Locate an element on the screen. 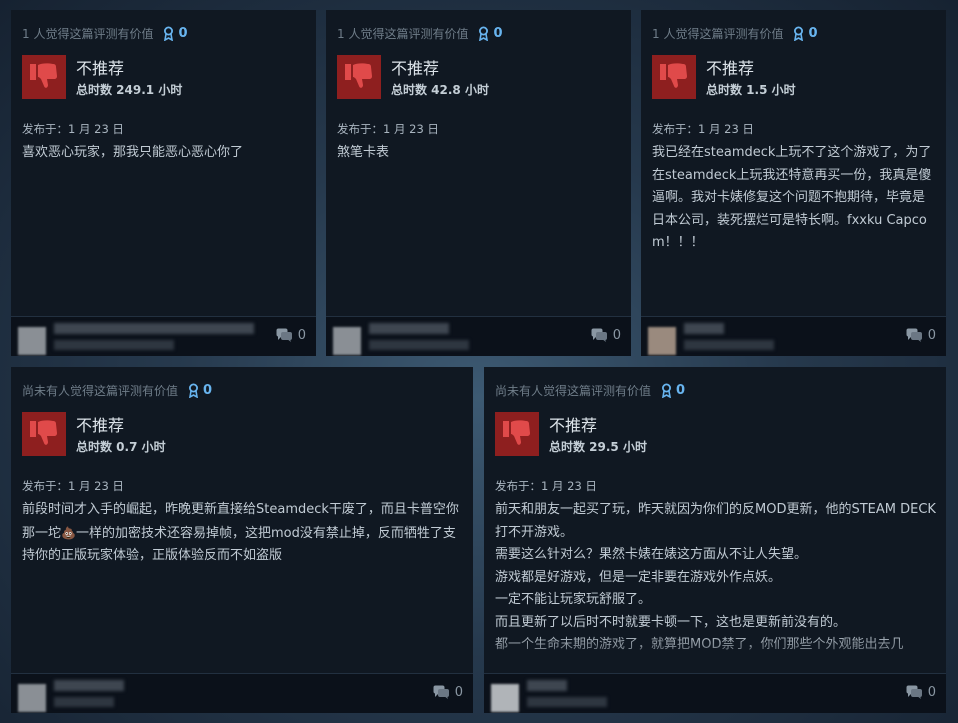  review-text: 需要这么针对么？果然卡婊在婊这方面从不让人失望。 is located at coordinates (651, 554).